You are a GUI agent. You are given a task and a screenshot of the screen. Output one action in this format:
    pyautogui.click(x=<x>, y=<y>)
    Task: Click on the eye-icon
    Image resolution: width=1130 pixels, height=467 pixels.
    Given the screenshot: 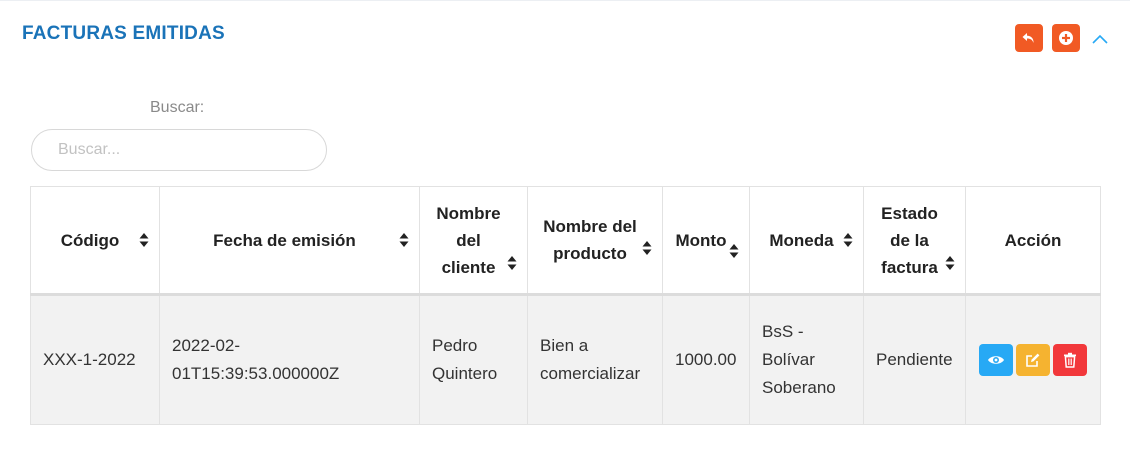 What is the action you would take?
    pyautogui.click(x=996, y=360)
    